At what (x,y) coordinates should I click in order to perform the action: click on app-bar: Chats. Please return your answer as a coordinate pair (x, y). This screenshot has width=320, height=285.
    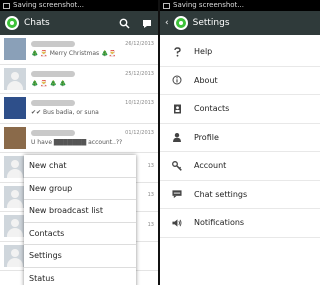
    Looking at the image, I should click on (79, 23).